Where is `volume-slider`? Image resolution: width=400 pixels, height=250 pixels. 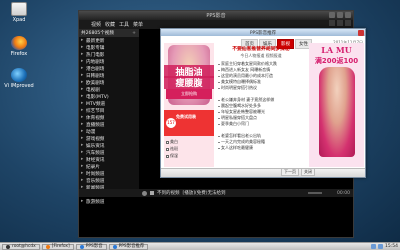
volume-slider is located at coordinates (315, 193).